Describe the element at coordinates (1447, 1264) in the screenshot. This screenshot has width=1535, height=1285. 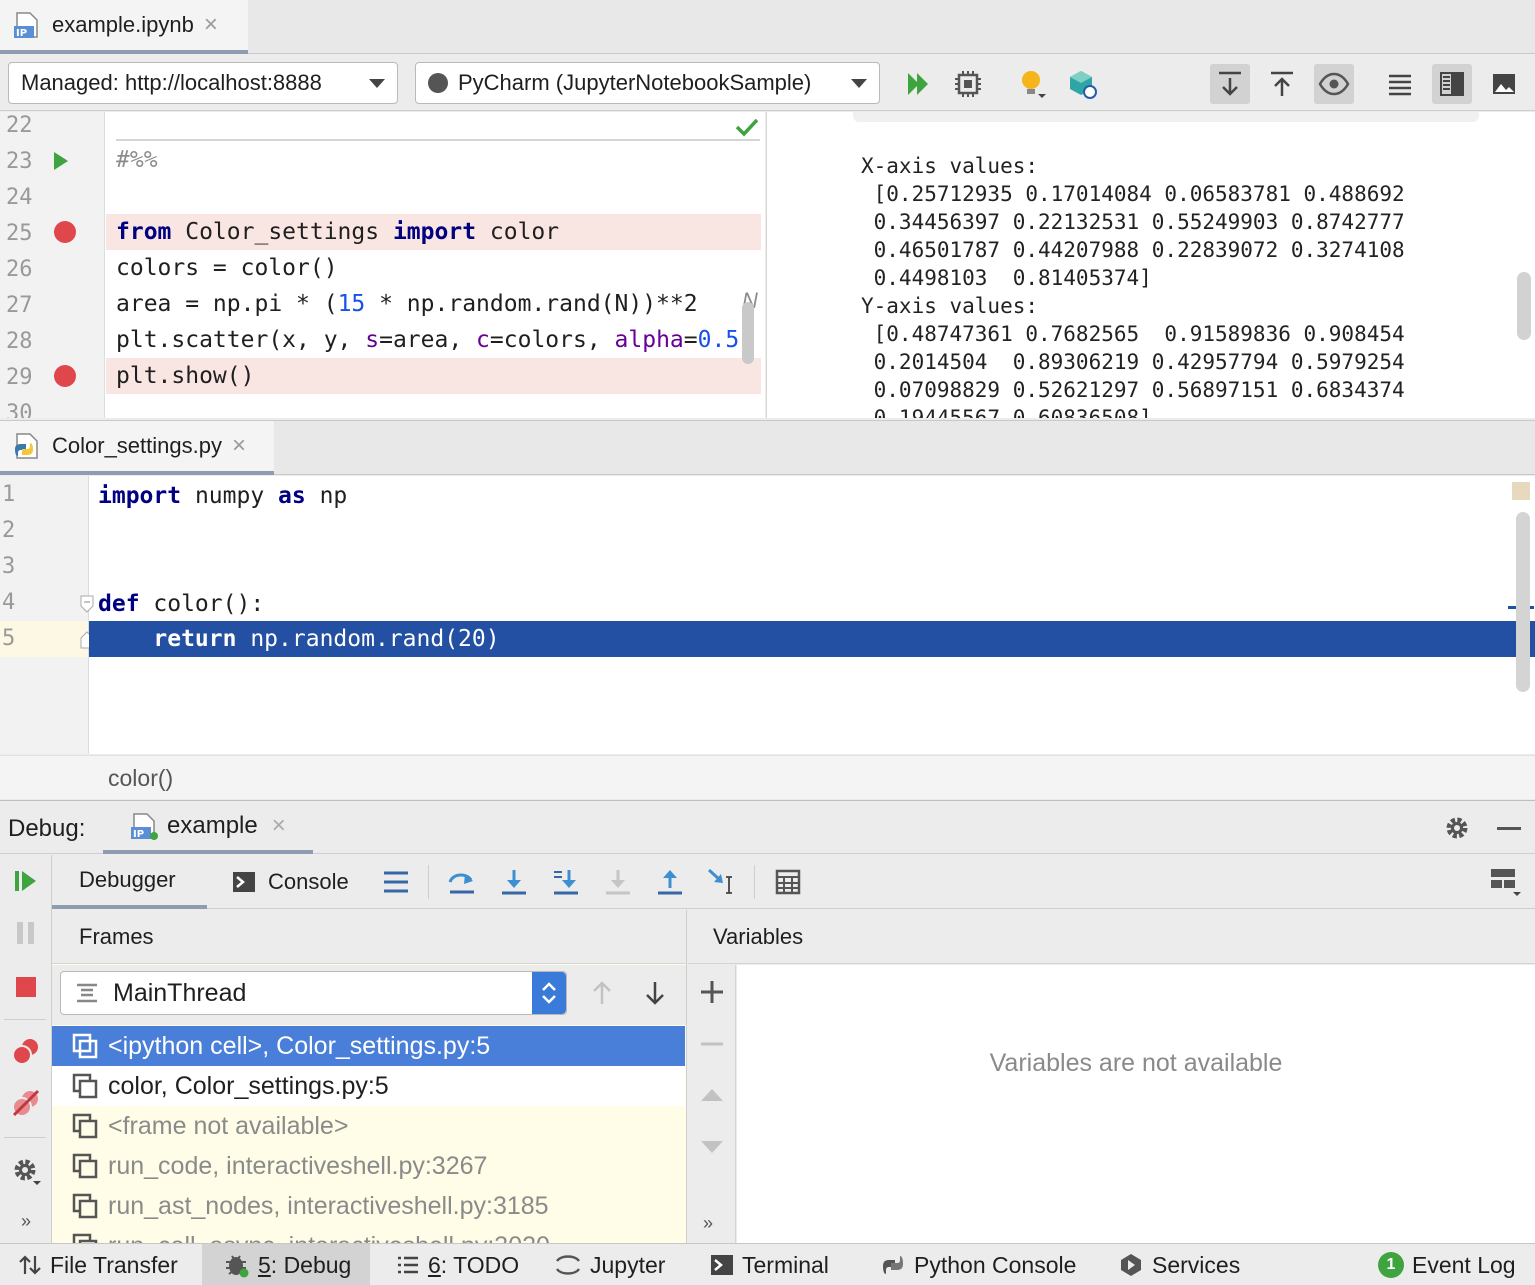
I see `event-log-tool-button: 1 Event Log` at that location.